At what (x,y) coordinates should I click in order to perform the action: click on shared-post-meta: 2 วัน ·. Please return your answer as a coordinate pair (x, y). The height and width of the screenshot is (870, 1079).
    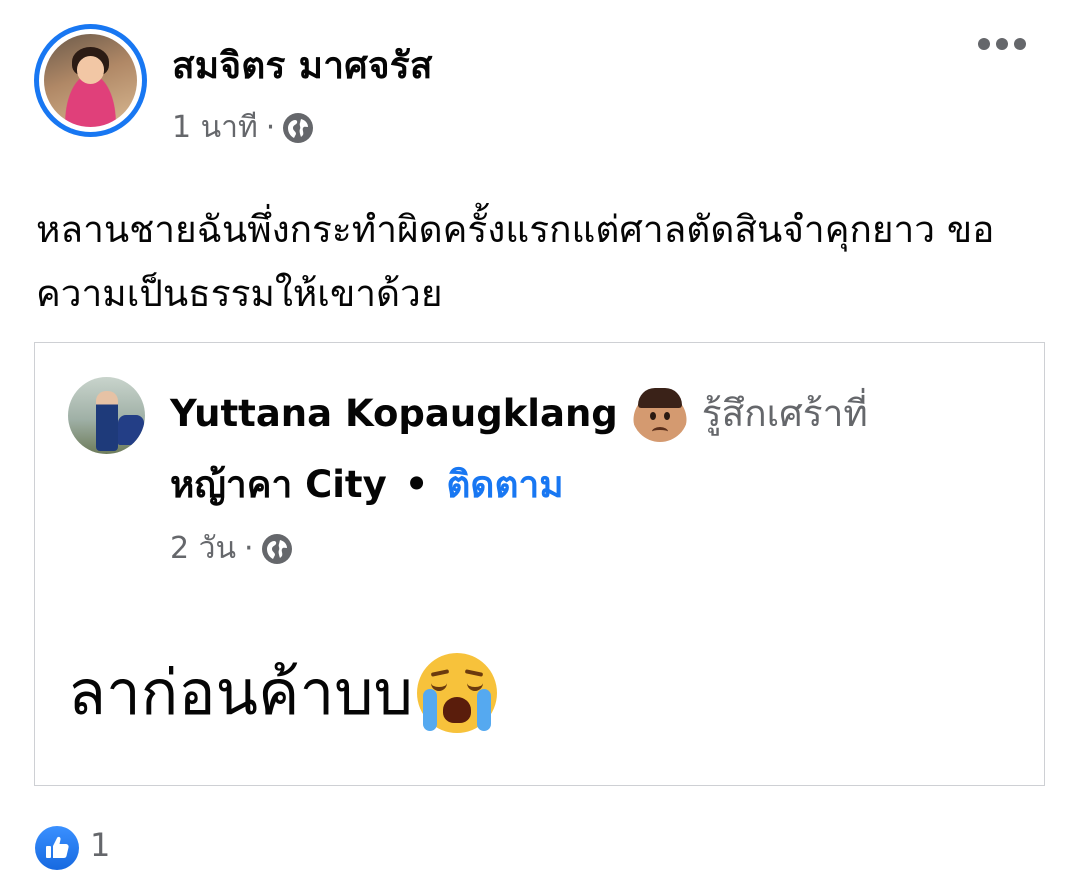
    Looking at the image, I should click on (231, 548).